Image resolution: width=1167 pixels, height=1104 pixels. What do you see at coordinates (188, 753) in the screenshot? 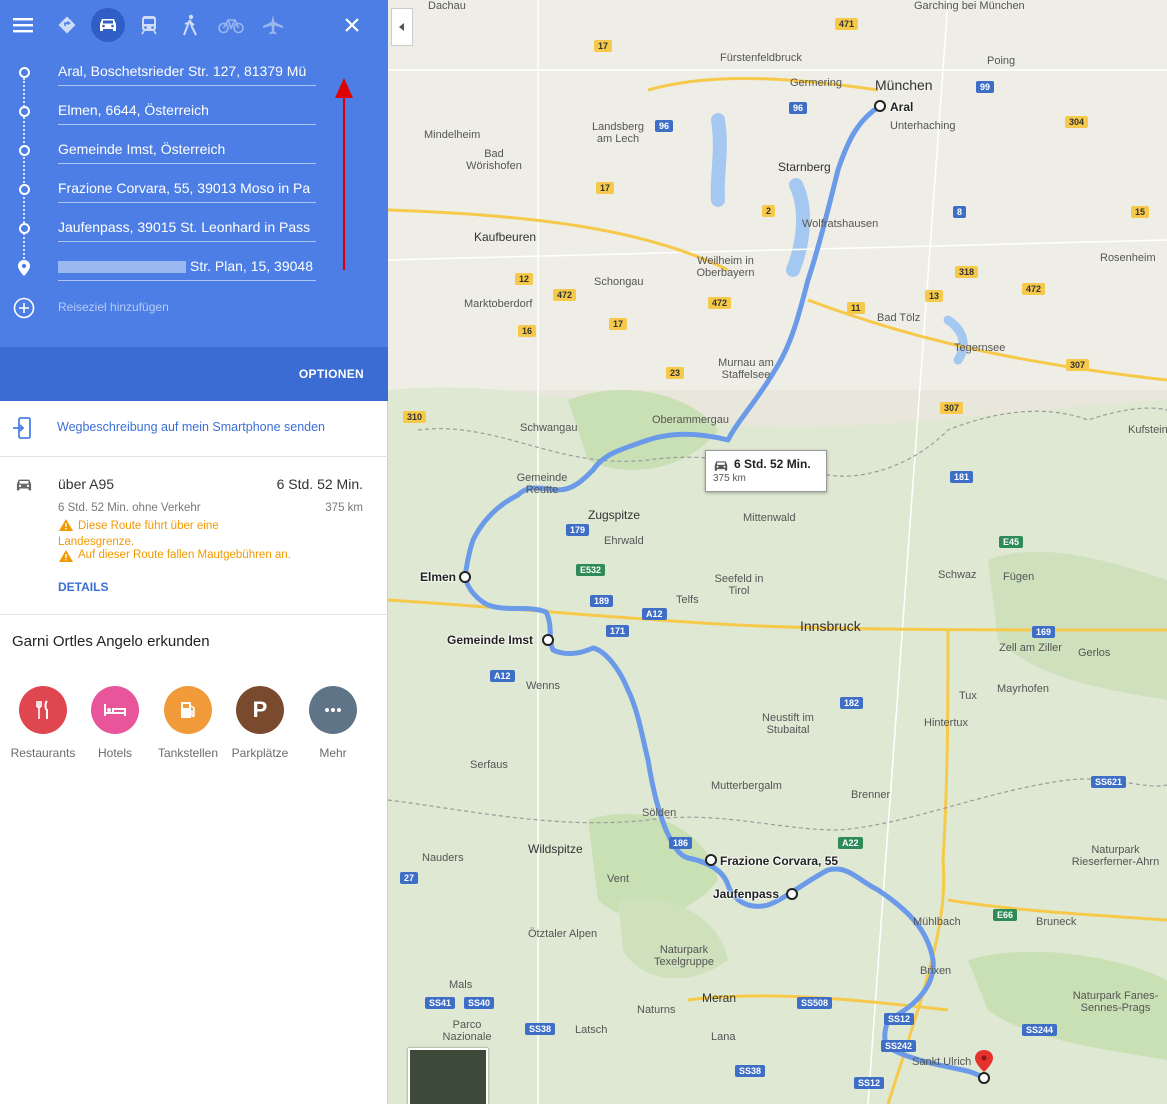
I see `category-gas: Tankstellen` at bounding box center [188, 753].